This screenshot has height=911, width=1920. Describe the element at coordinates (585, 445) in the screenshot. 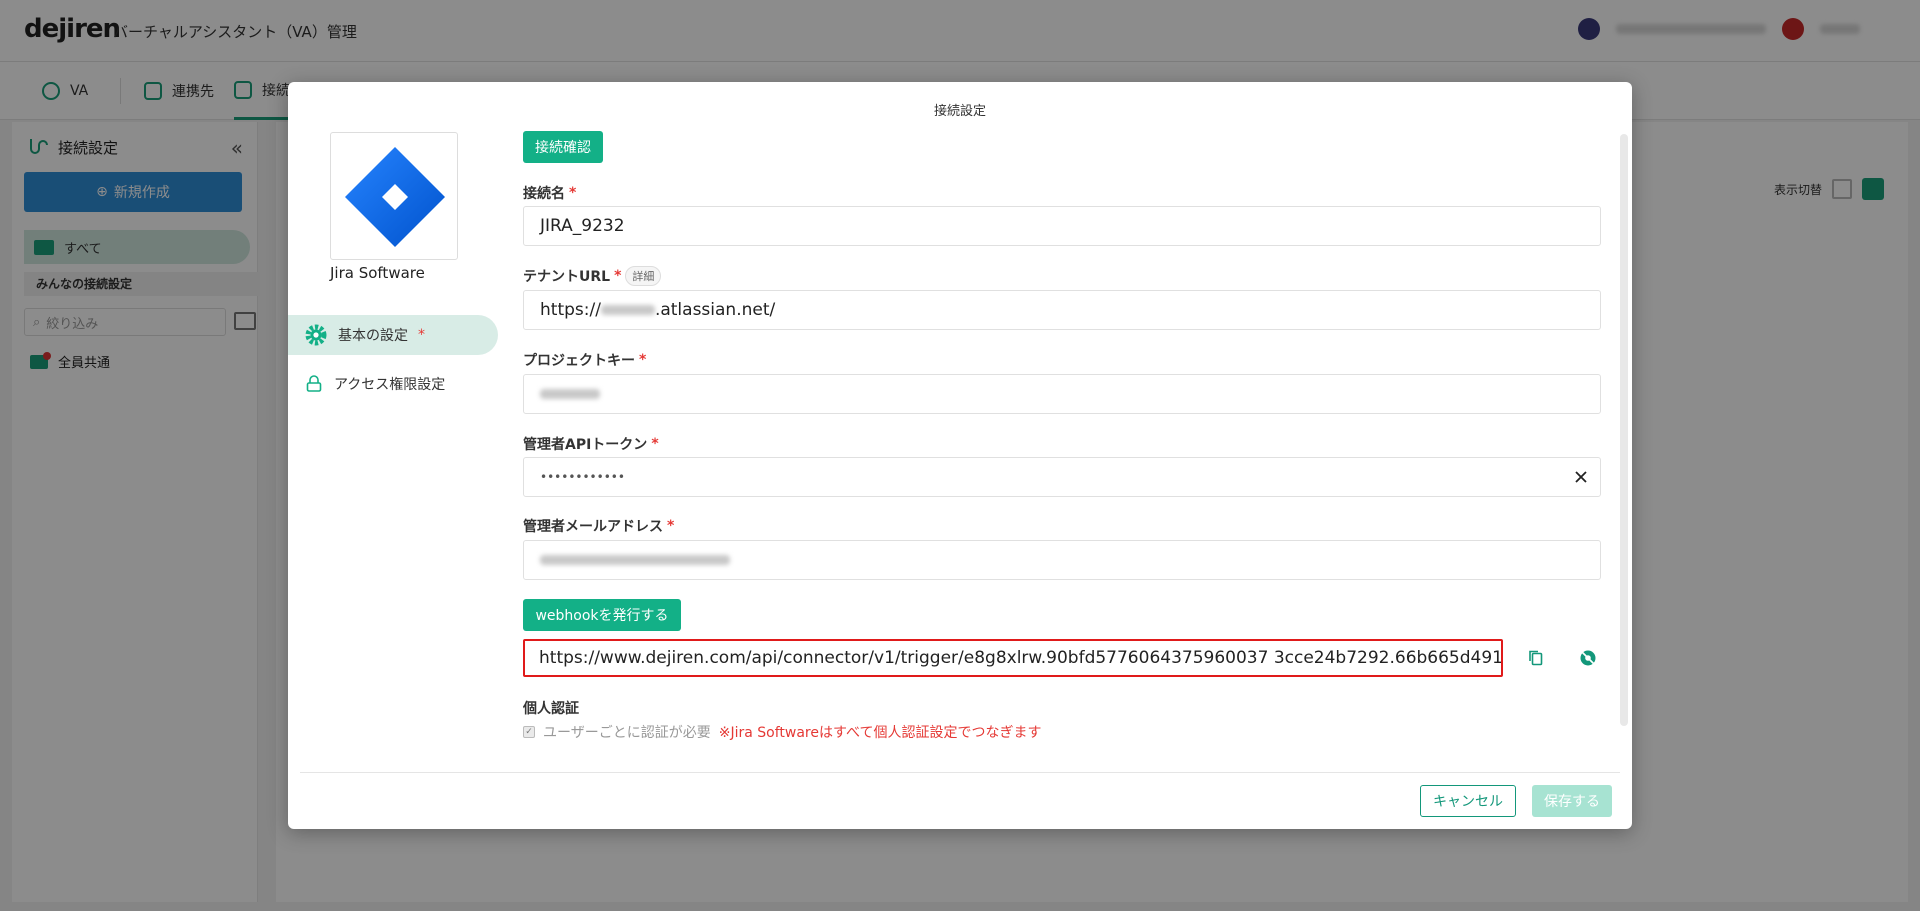

I see `field-label-text: 管理者APIトークン` at that location.